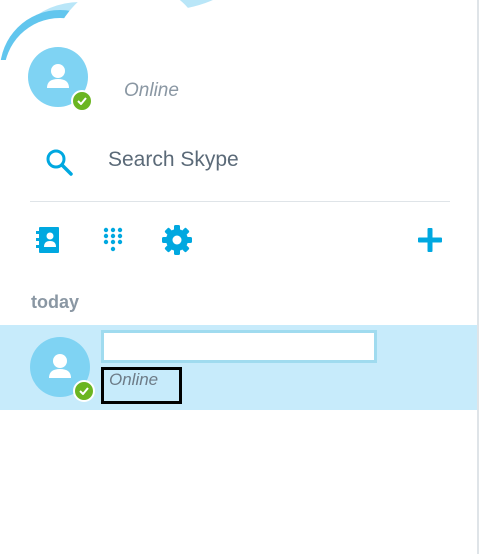  I want to click on search-icon, so click(59, 162).